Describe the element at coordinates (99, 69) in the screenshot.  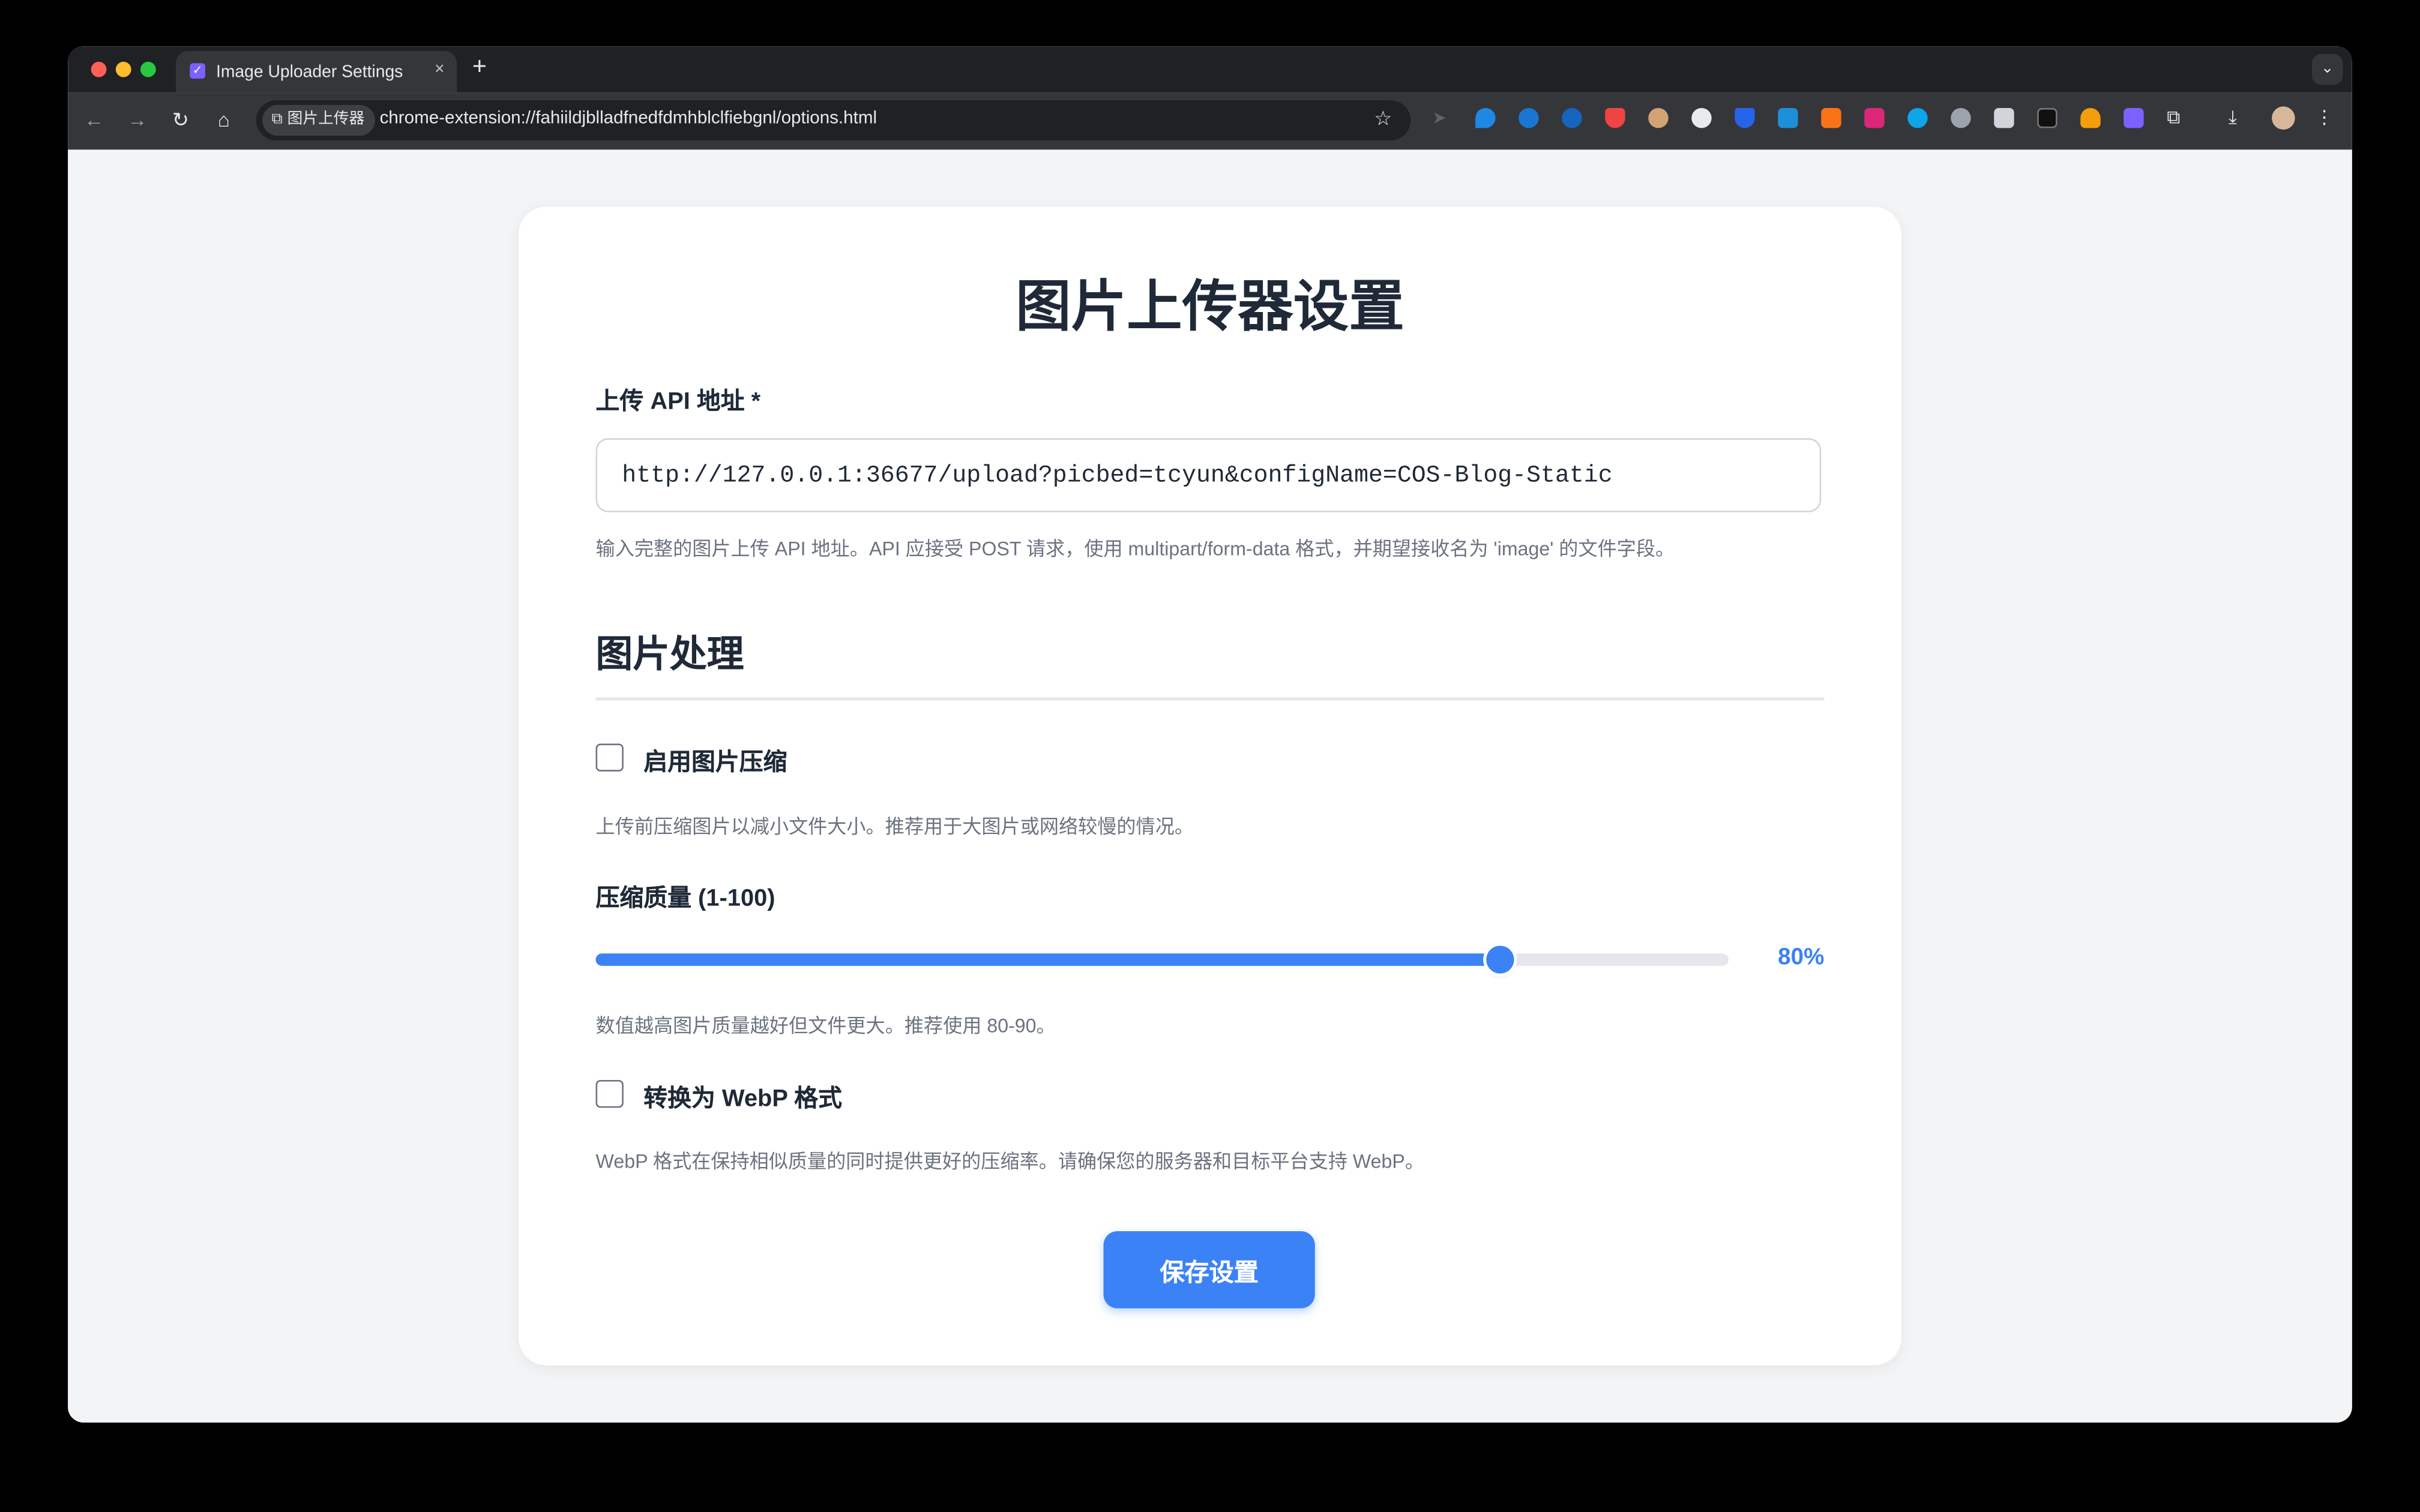
I see `close-window-button` at that location.